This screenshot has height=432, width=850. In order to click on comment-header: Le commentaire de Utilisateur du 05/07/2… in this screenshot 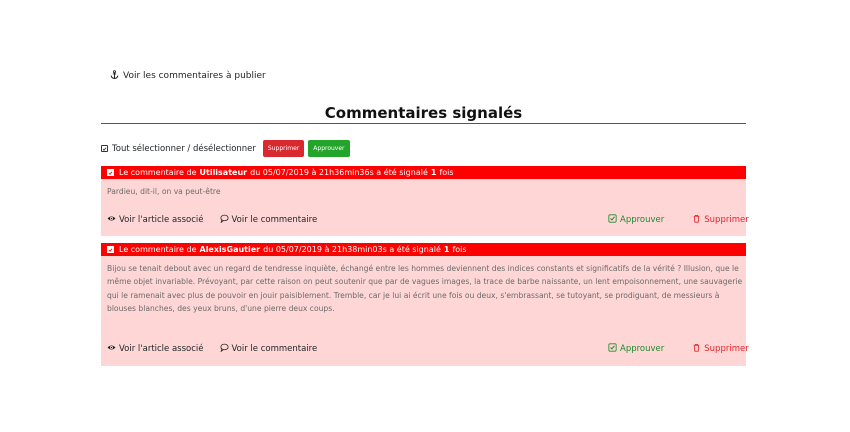, I will do `click(423, 172)`.